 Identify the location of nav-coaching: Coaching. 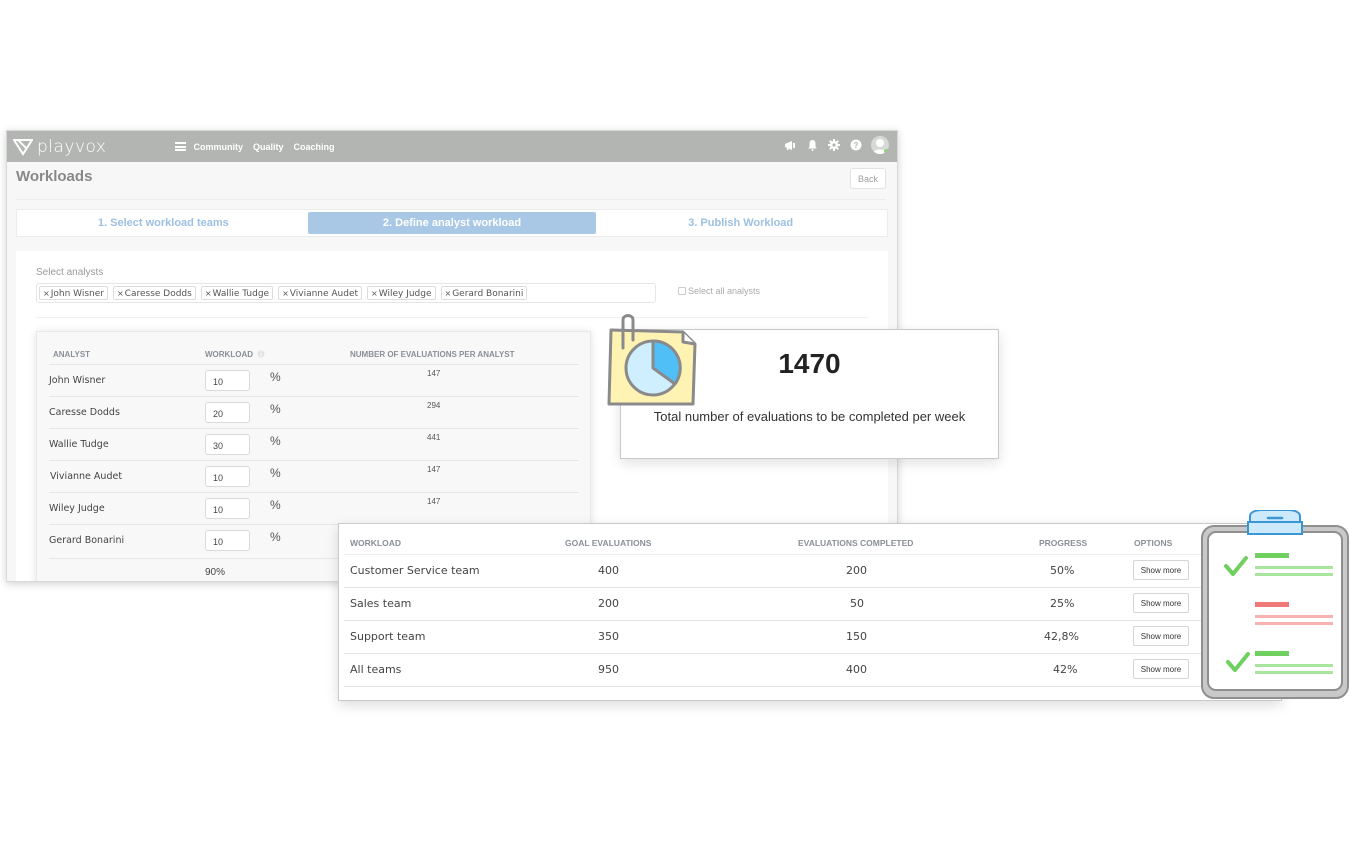
(314, 147).